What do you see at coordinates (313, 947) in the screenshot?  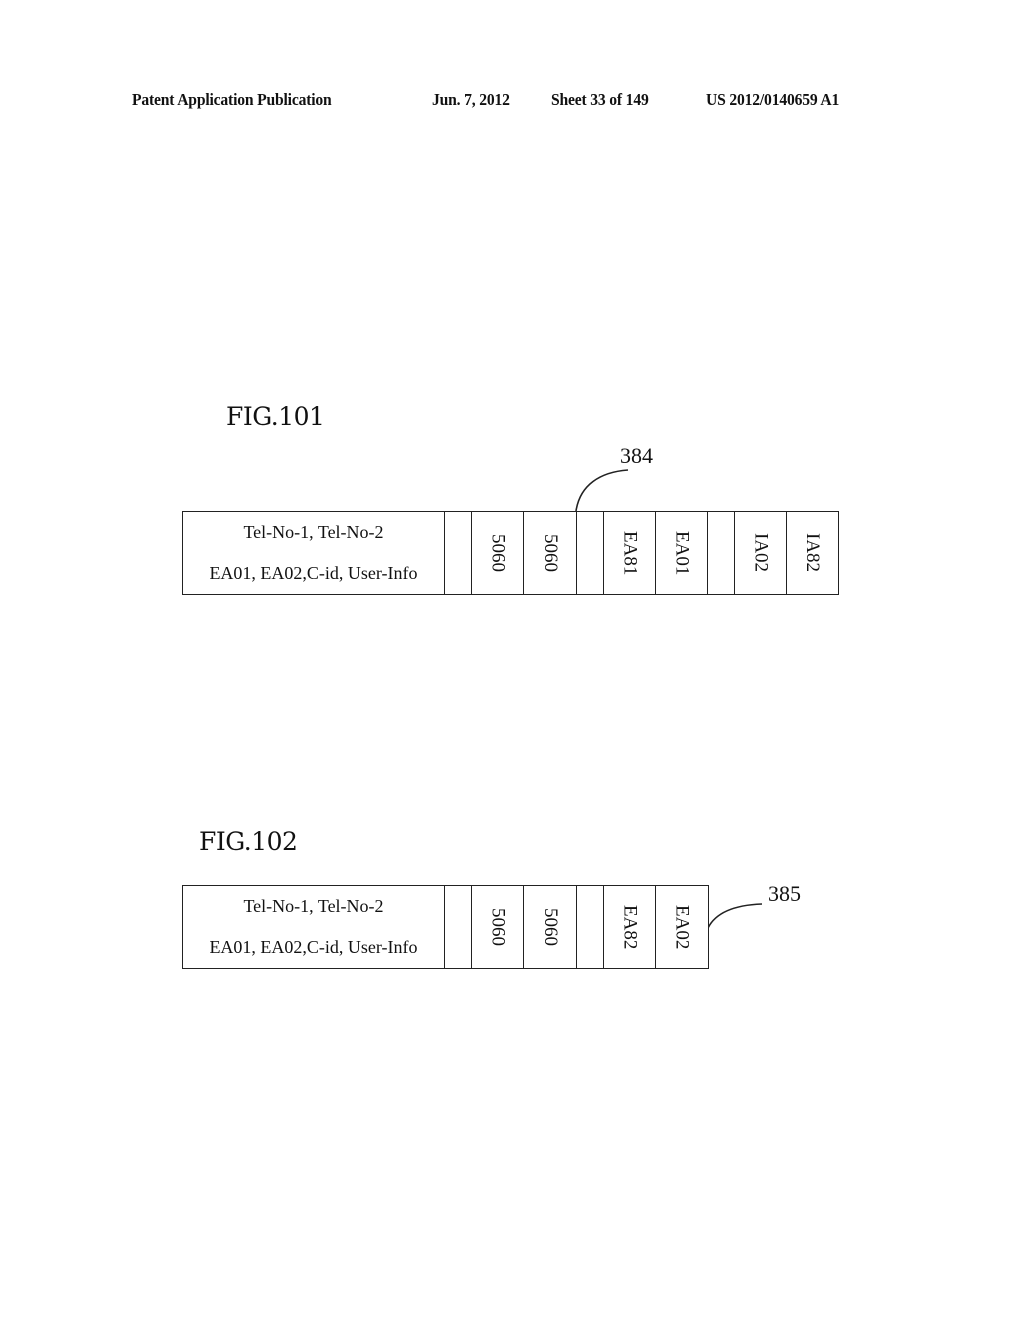 I see `info-line-2: EA01, EA02,C-id, User-Info` at bounding box center [313, 947].